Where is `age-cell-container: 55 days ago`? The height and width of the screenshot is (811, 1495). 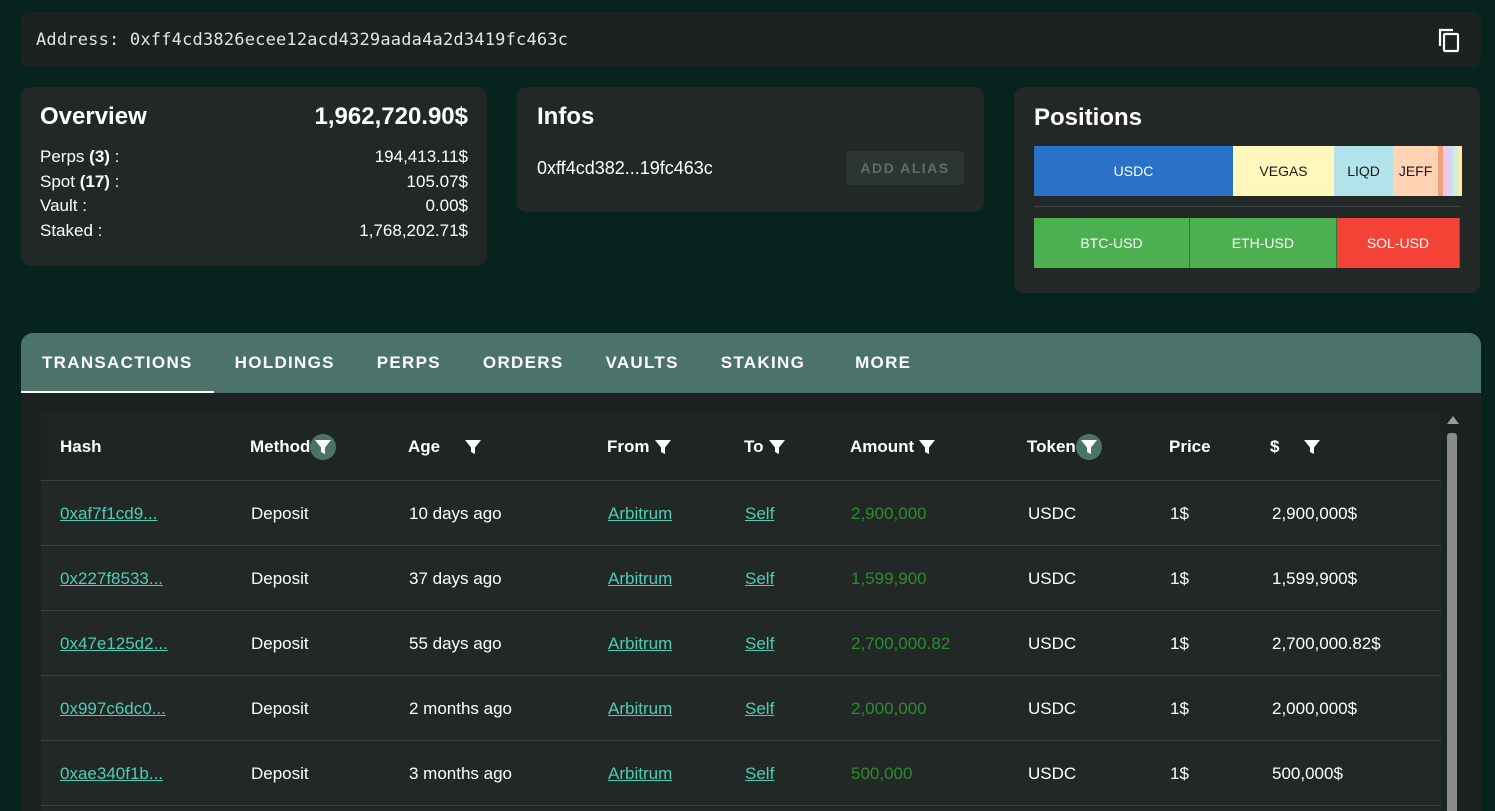
age-cell-container: 55 days ago is located at coordinates (455, 643).